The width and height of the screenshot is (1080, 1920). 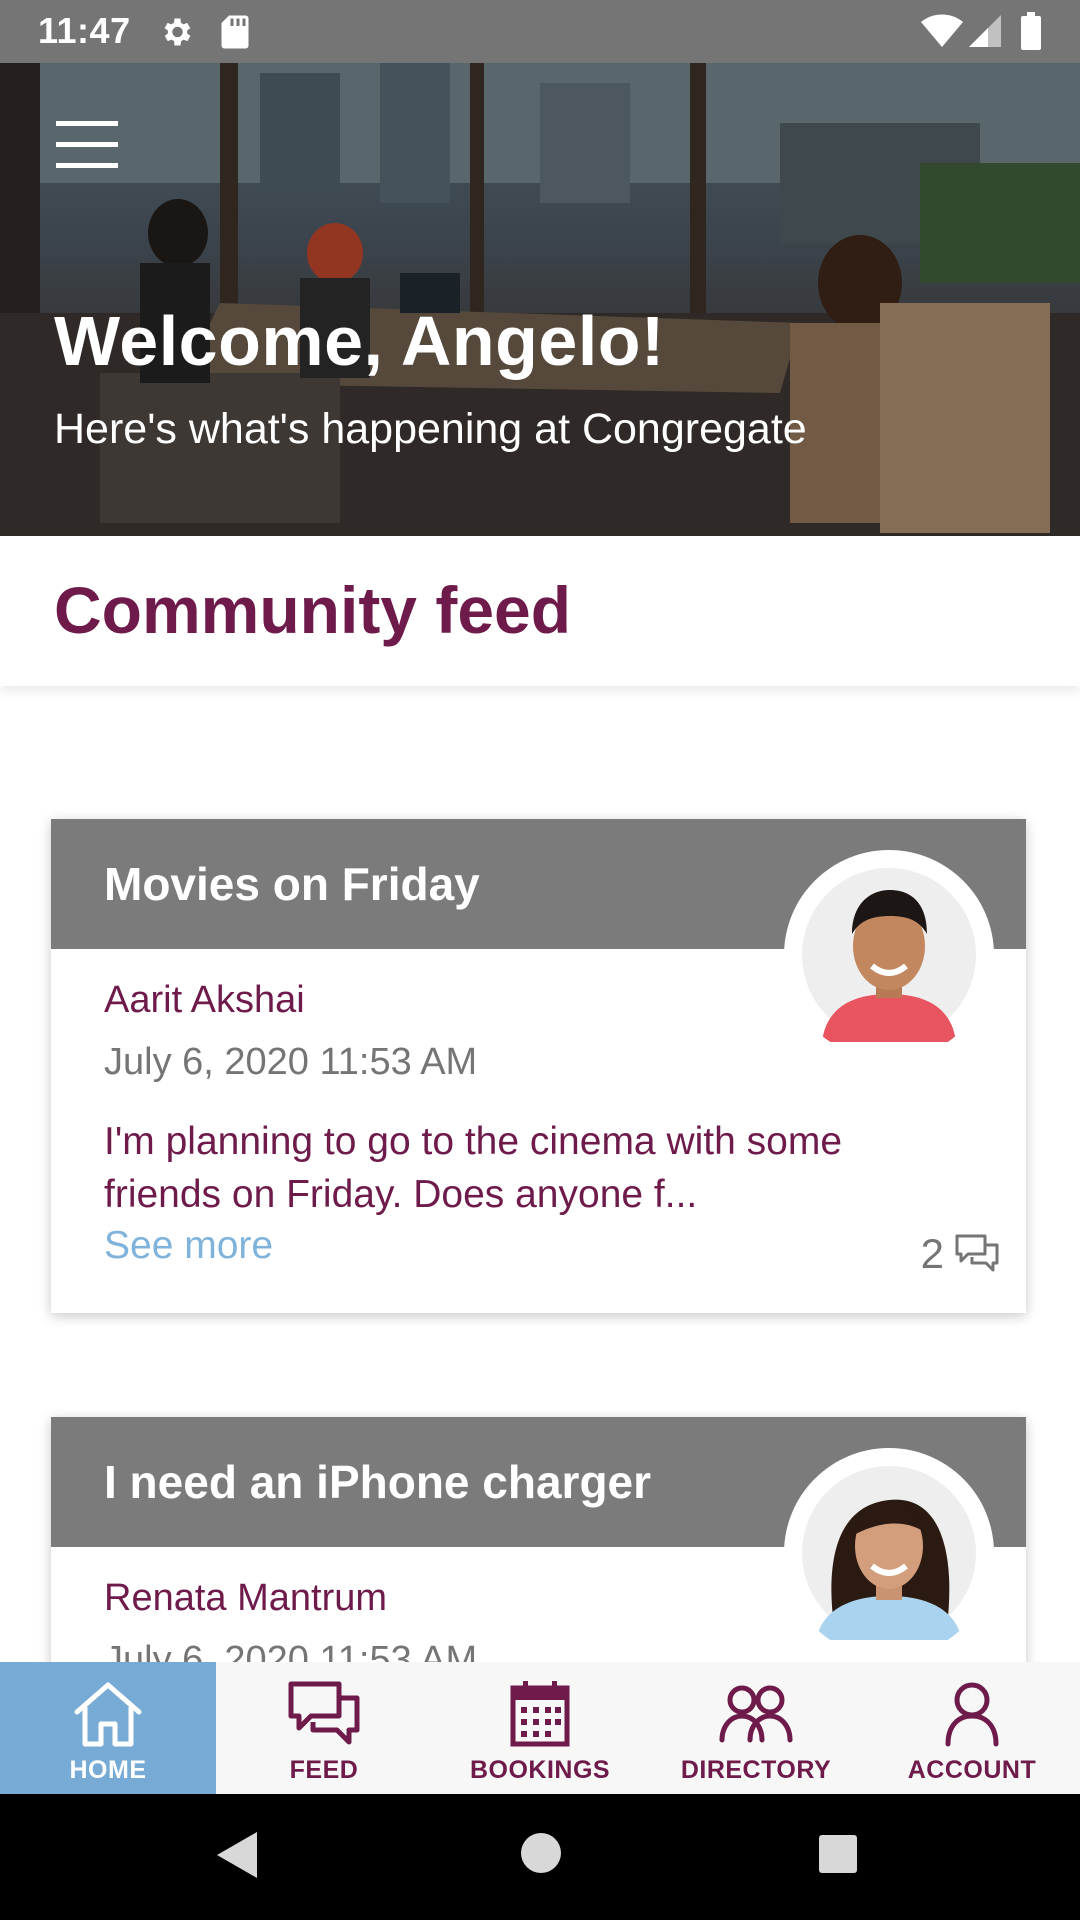 I want to click on nav-item-account: ACCOUNT, so click(x=972, y=1728).